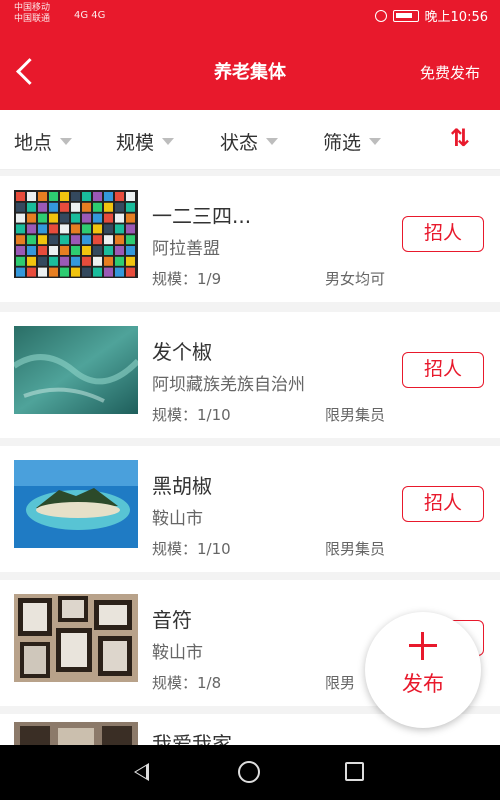 This screenshot has height=800, width=500. I want to click on item-location: 阿拉善盟, so click(186, 249).